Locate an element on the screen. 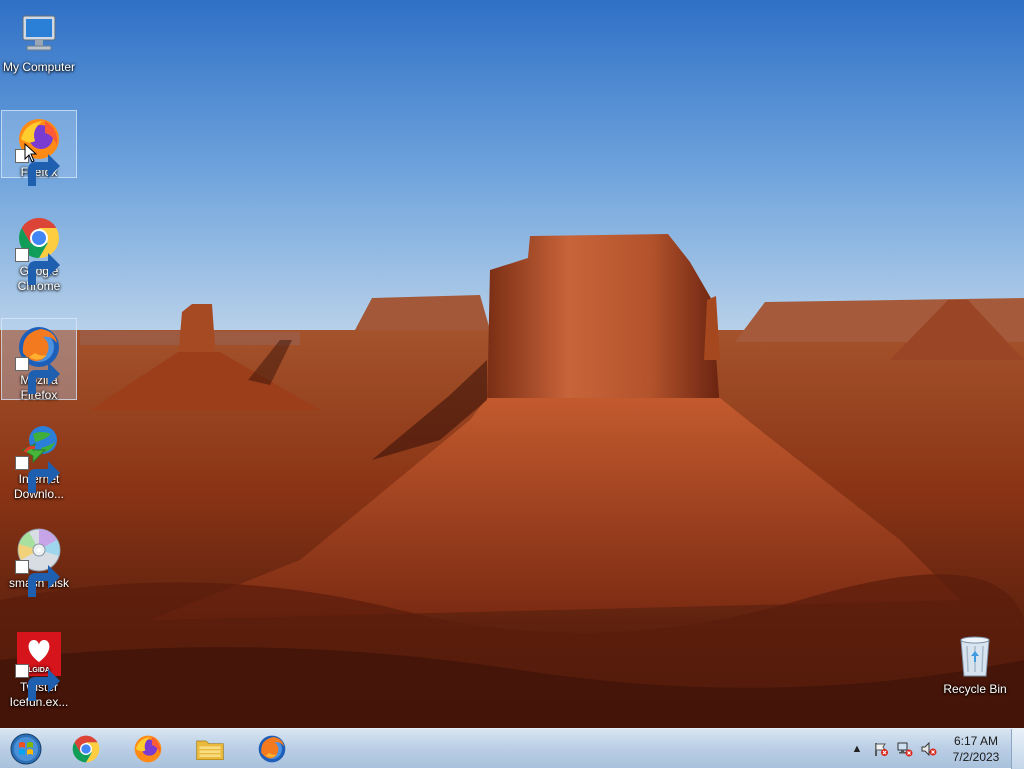 The image size is (1024, 769). show-hidden-icons-button: ▲ is located at coordinates (857, 749).